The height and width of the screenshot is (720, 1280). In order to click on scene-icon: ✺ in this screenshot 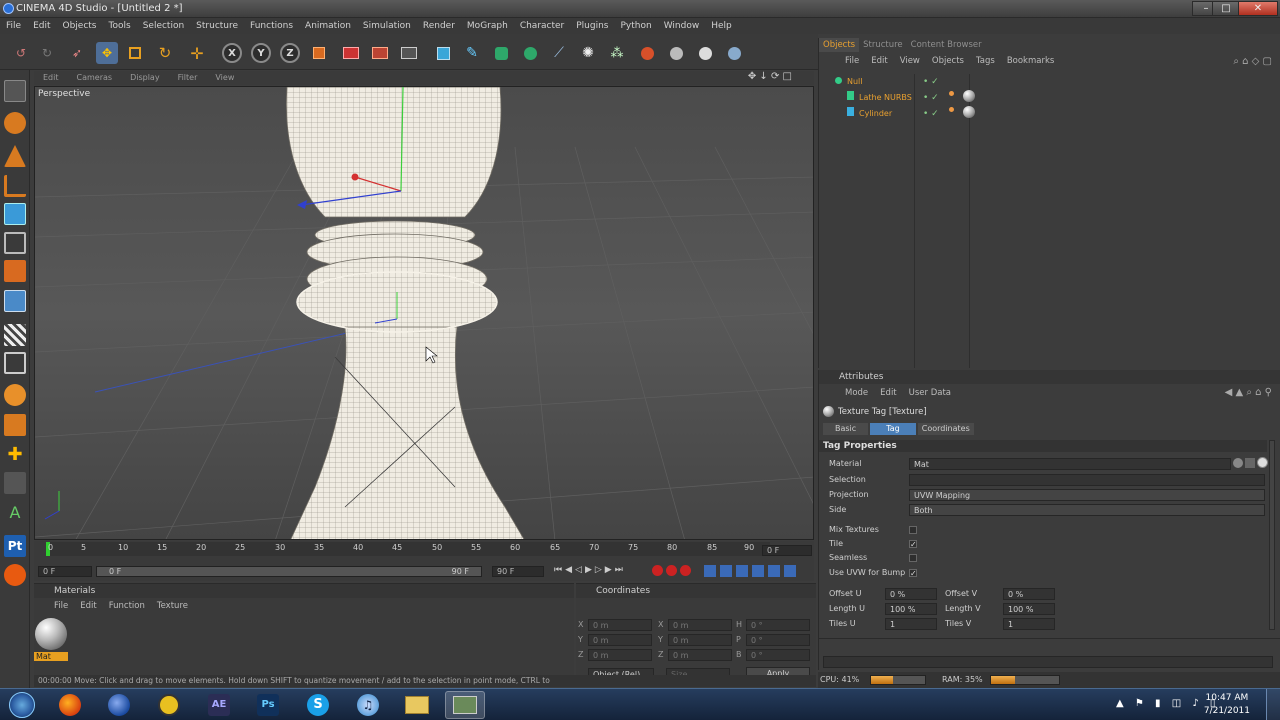, I will do `click(588, 53)`.